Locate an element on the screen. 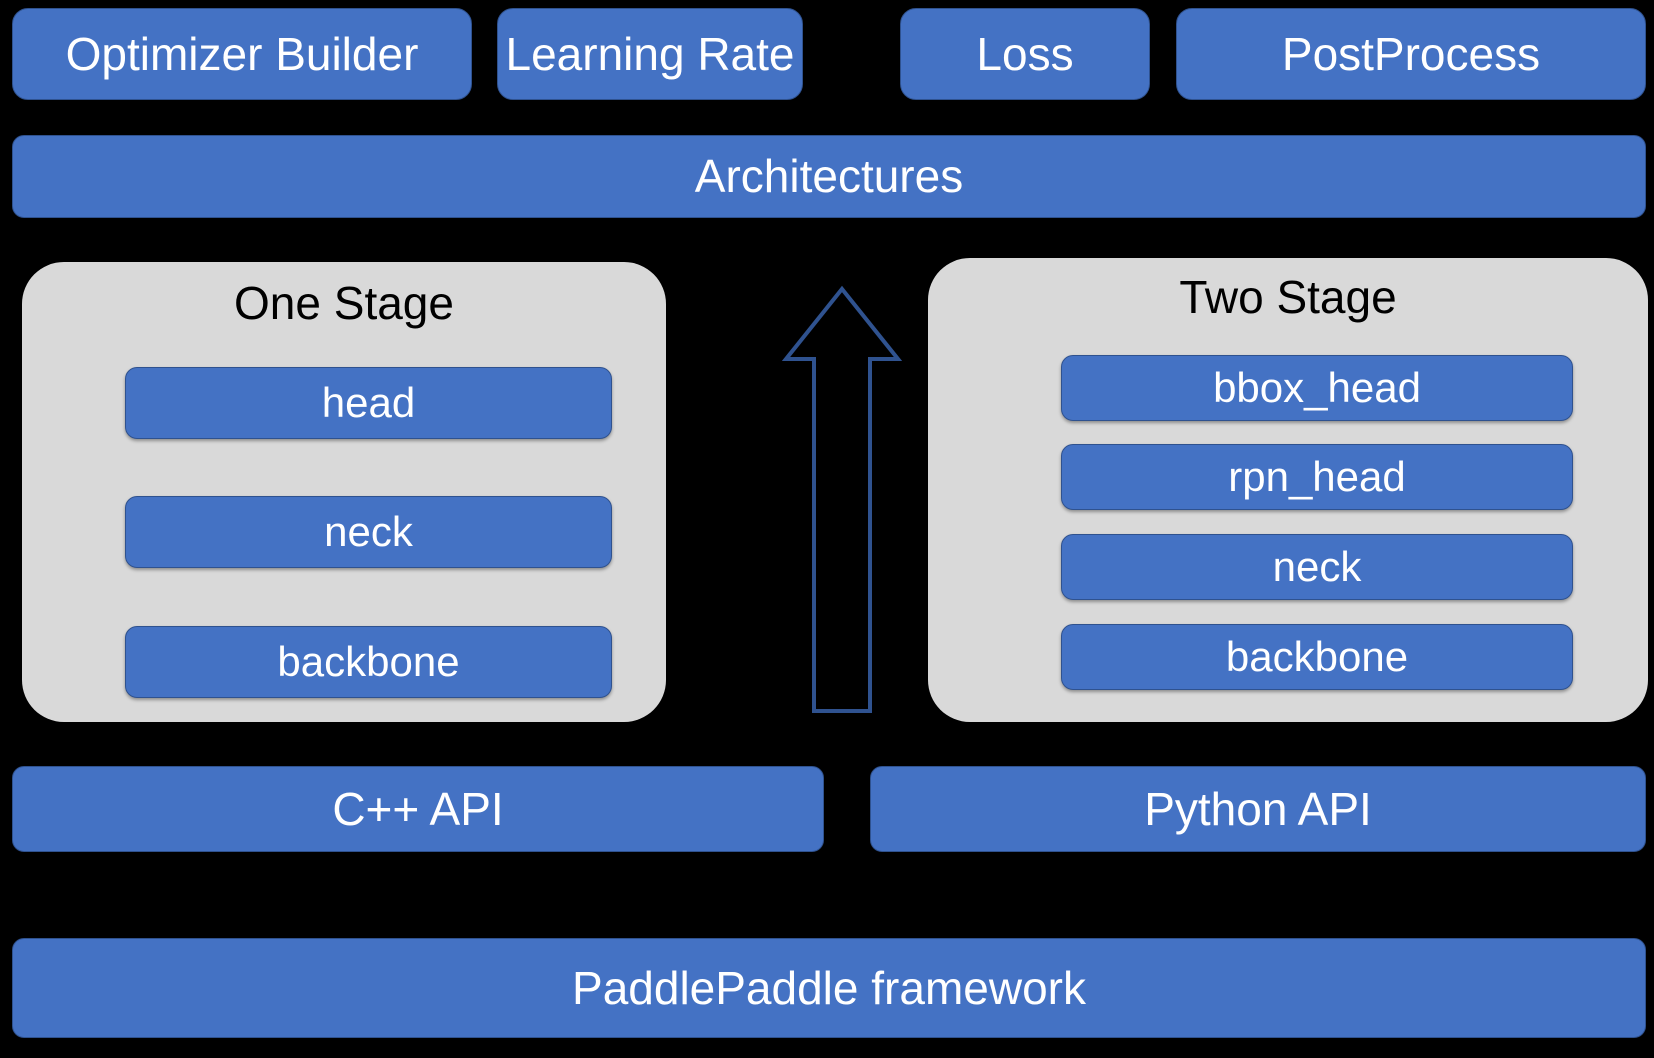 This screenshot has width=1654, height=1058. framework-bar-label: PaddlePaddle framework is located at coordinates (829, 987).